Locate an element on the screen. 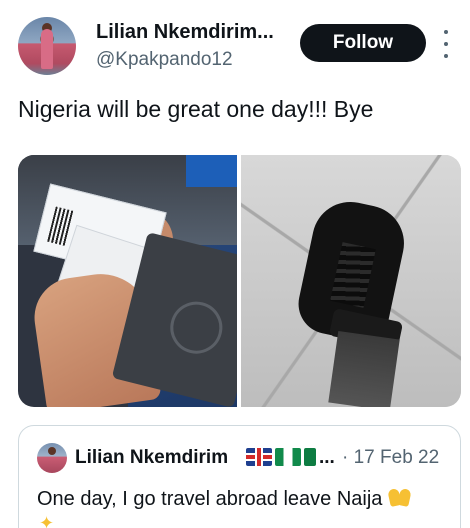  raised-hands-icon is located at coordinates (400, 497).